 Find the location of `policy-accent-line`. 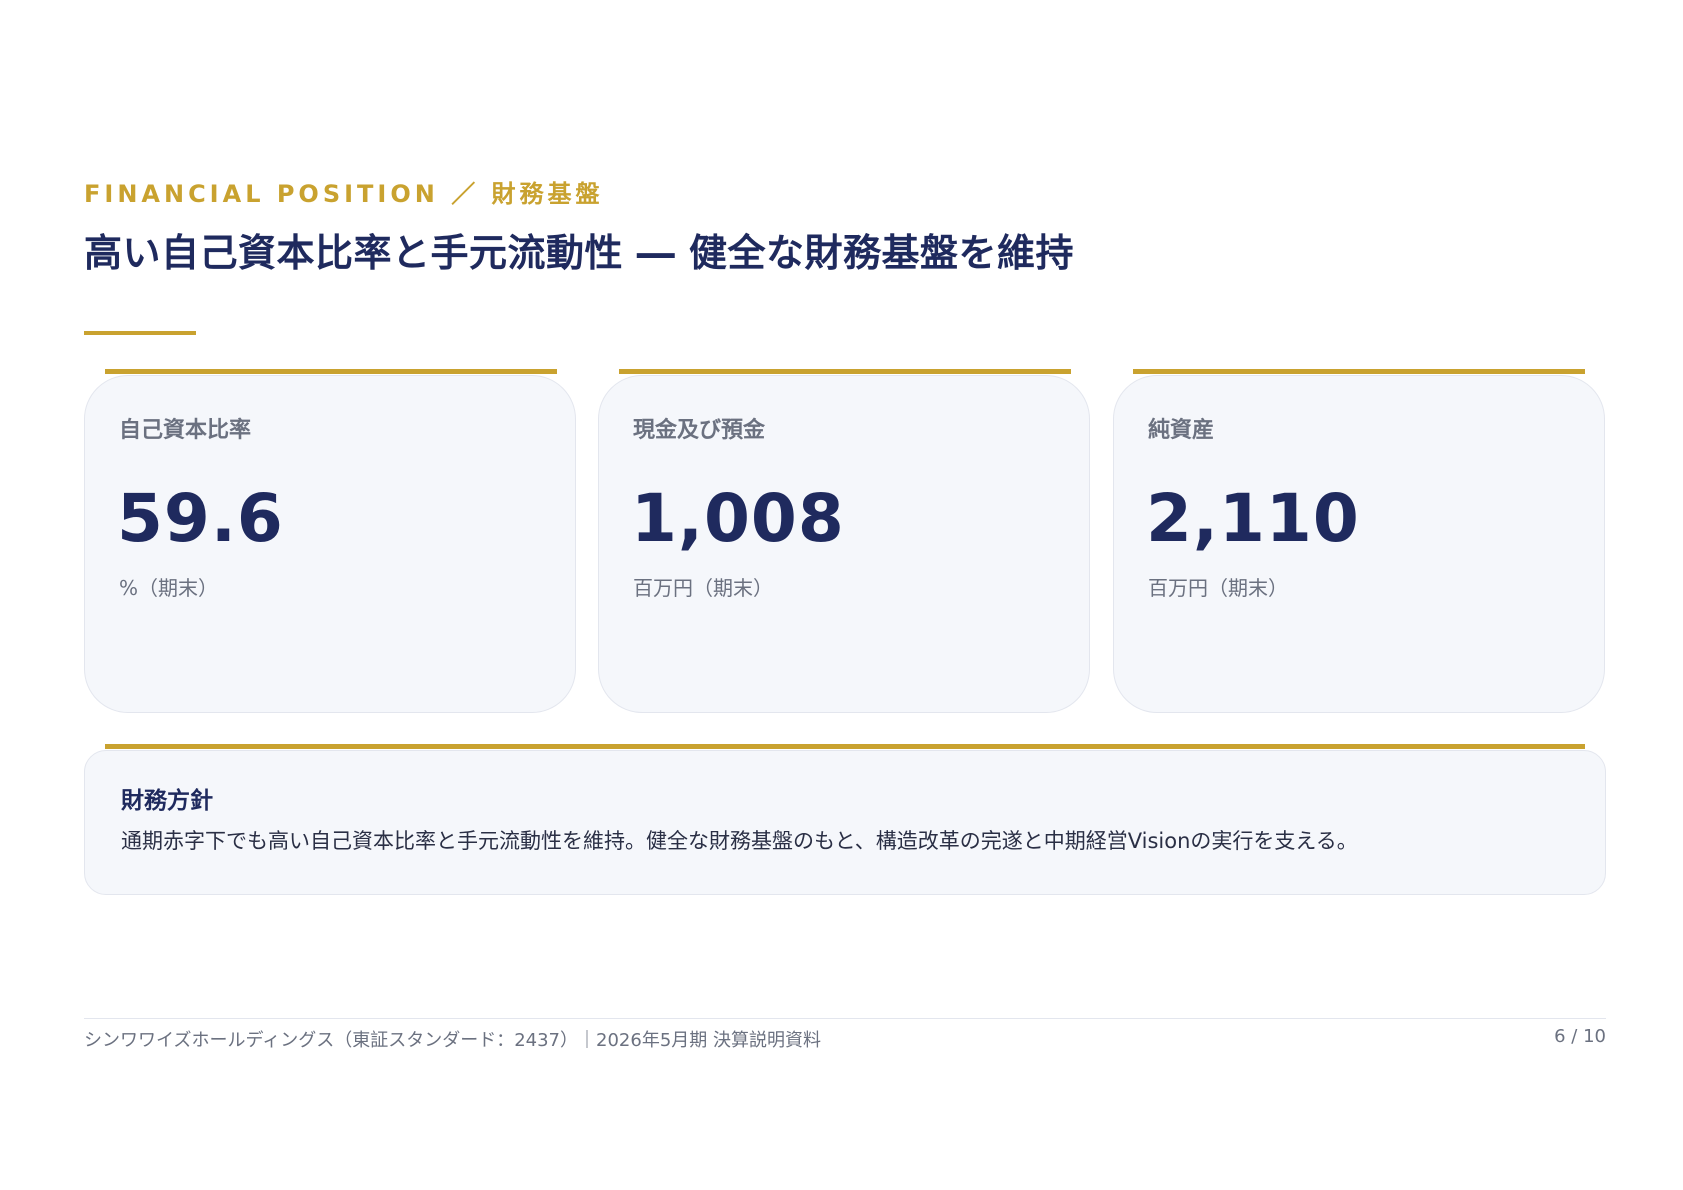

policy-accent-line is located at coordinates (845, 746).